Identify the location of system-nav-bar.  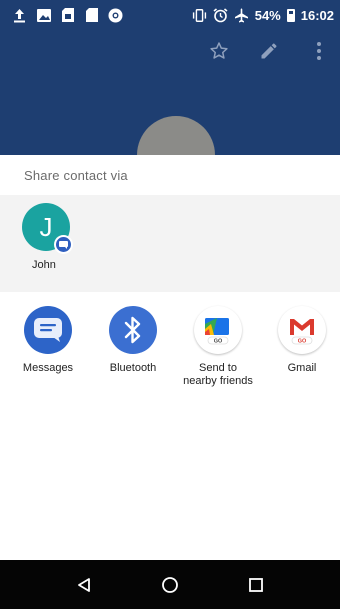
(170, 584).